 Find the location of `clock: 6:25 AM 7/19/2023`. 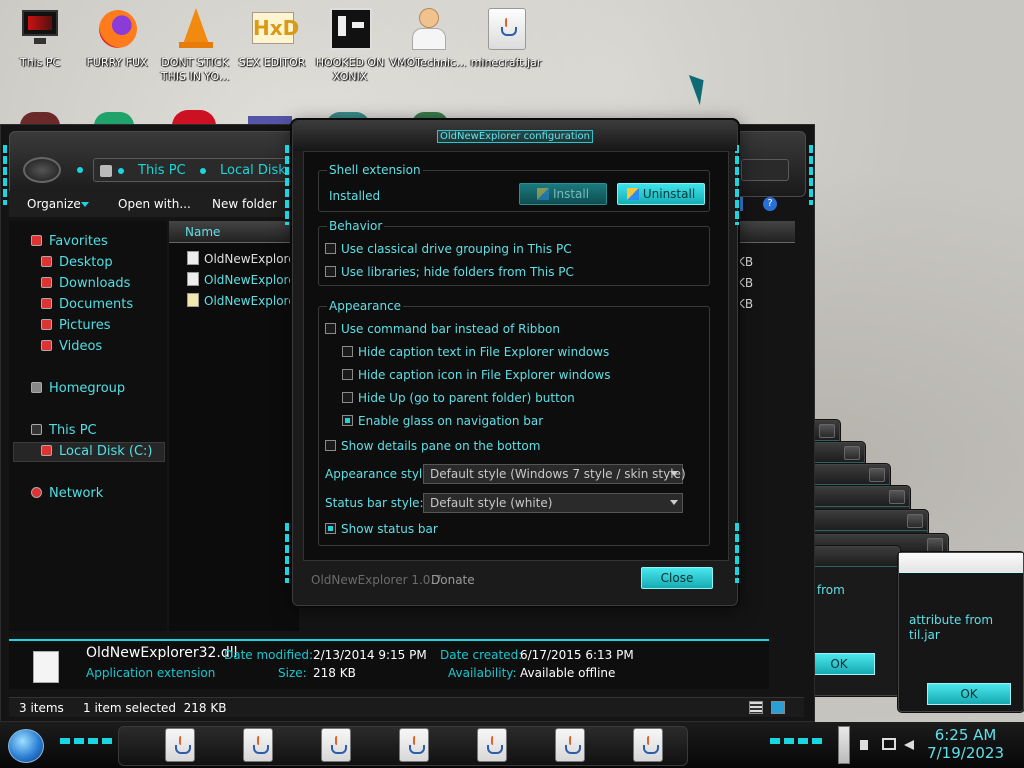

clock: 6:25 AM 7/19/2023 is located at coordinates (965, 744).